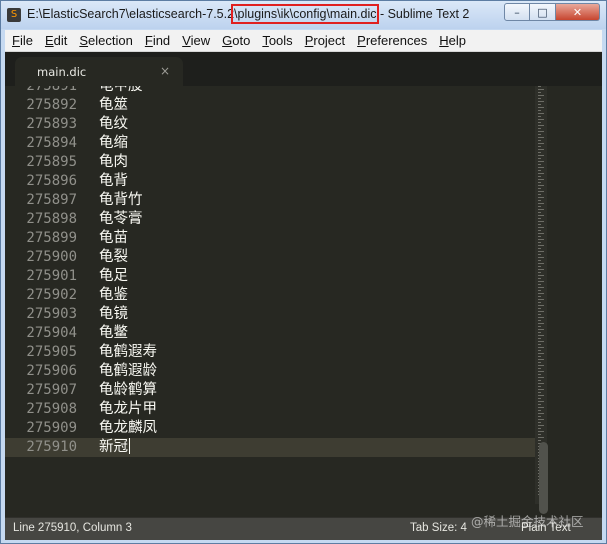 The height and width of the screenshot is (544, 607). Describe the element at coordinates (574, 299) in the screenshot. I see `scrollbar-track` at that location.